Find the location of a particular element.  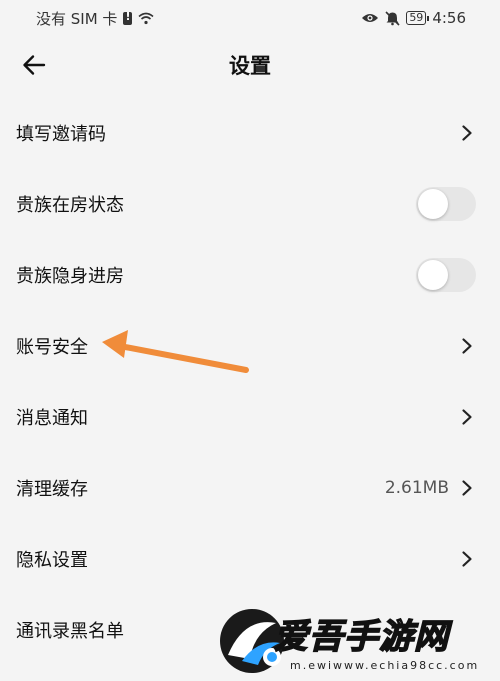

eye-icon is located at coordinates (370, 18).